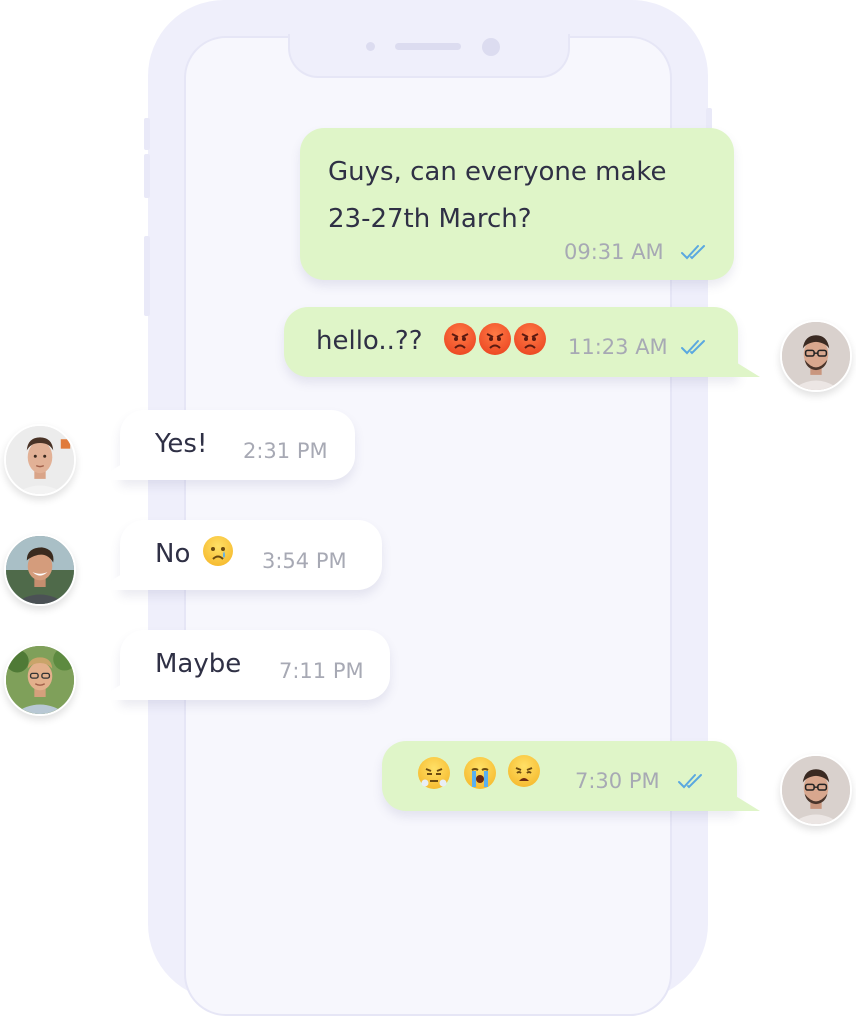  Describe the element at coordinates (304, 561) in the screenshot. I see `message-time: 3:54 PM` at that location.